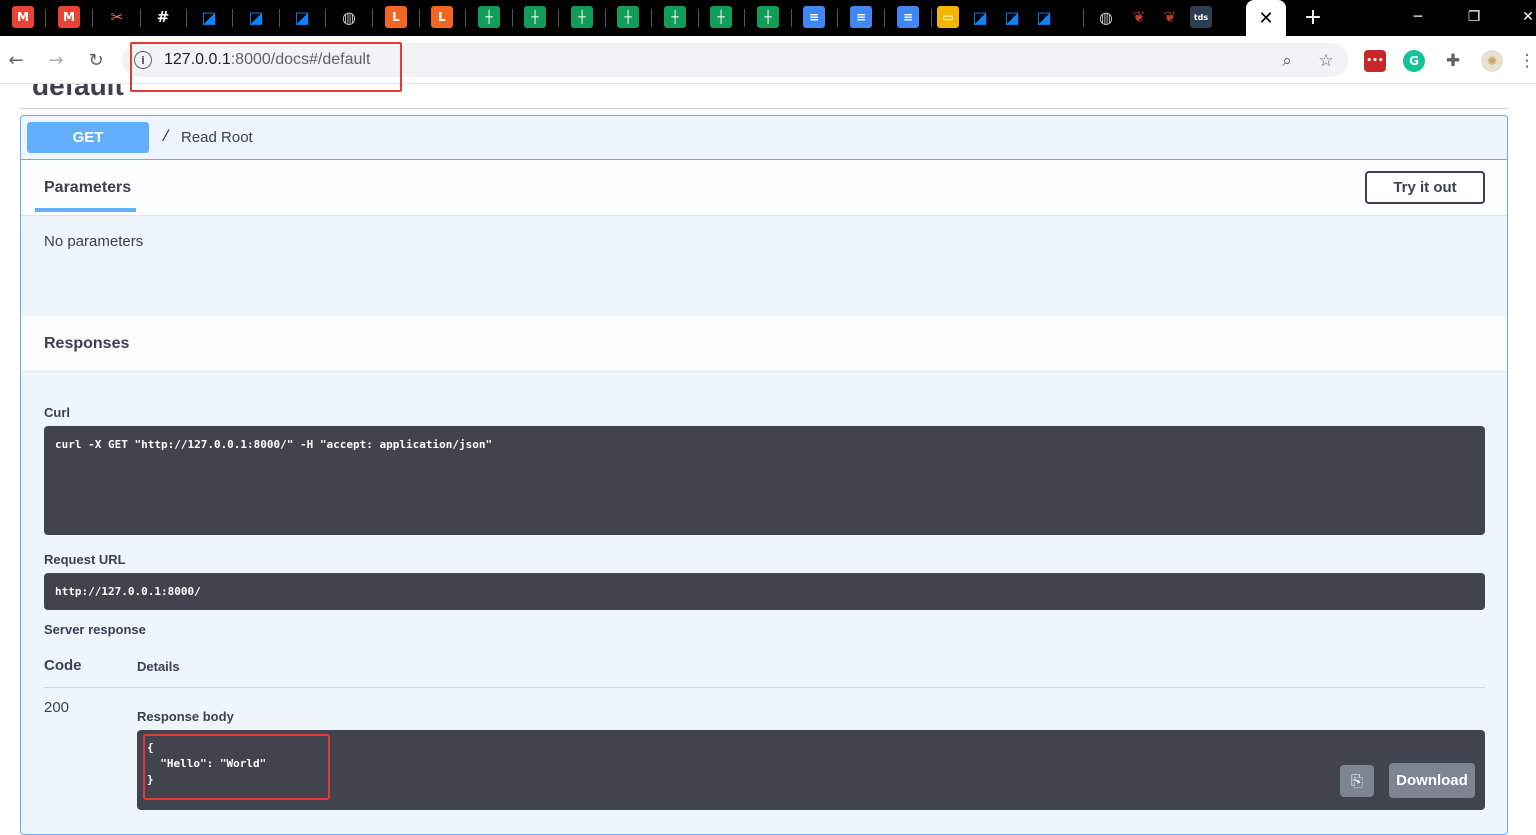  I want to click on forward-arrow-icon: →, so click(56, 60).